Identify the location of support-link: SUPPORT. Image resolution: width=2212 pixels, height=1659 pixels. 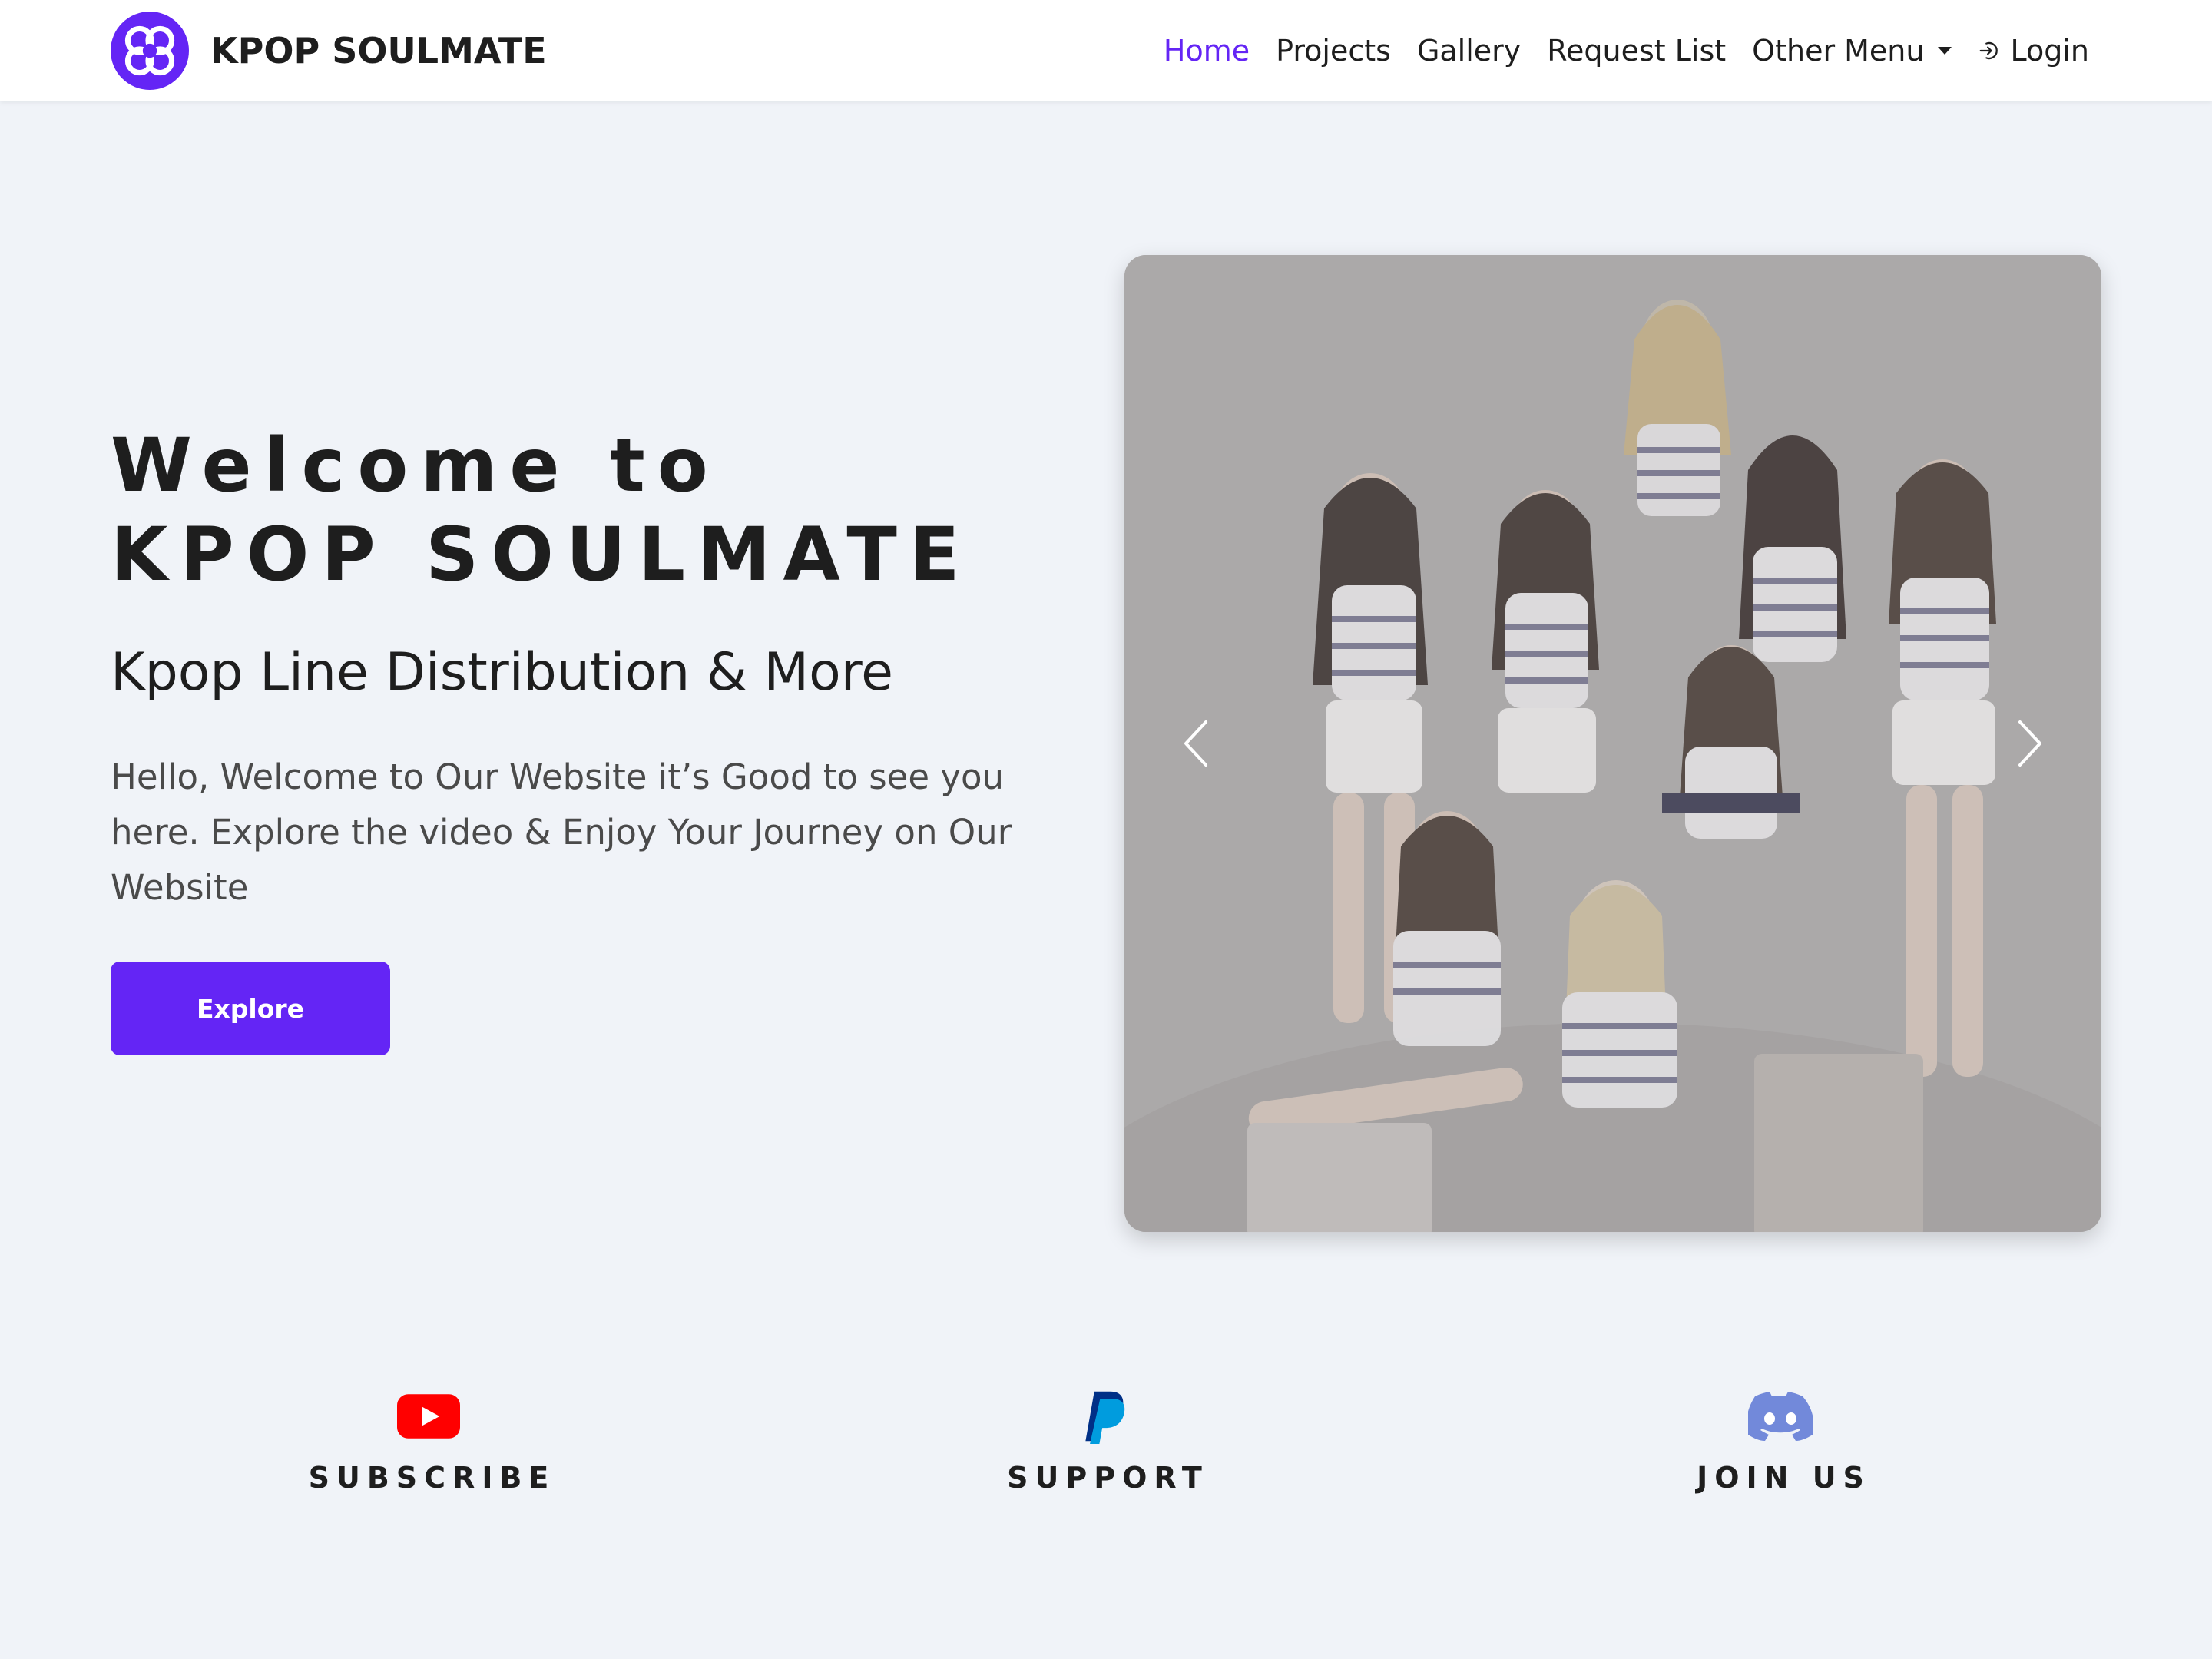
(1104, 1442).